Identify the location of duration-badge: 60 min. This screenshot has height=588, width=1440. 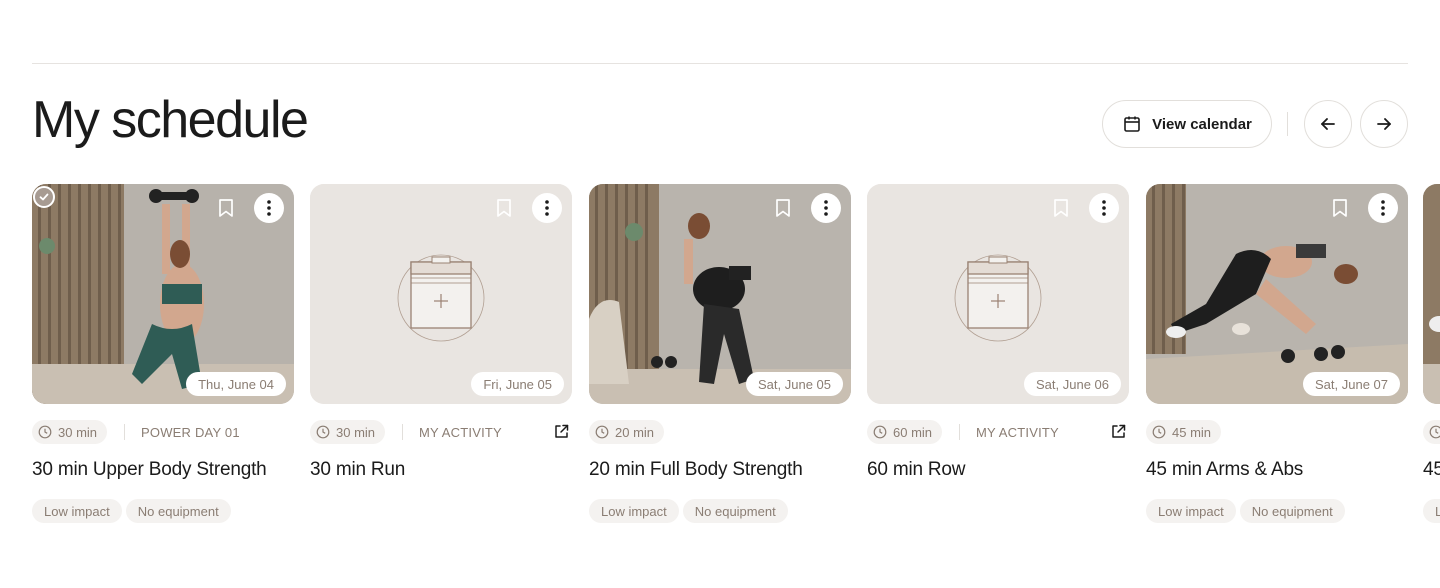
(905, 432).